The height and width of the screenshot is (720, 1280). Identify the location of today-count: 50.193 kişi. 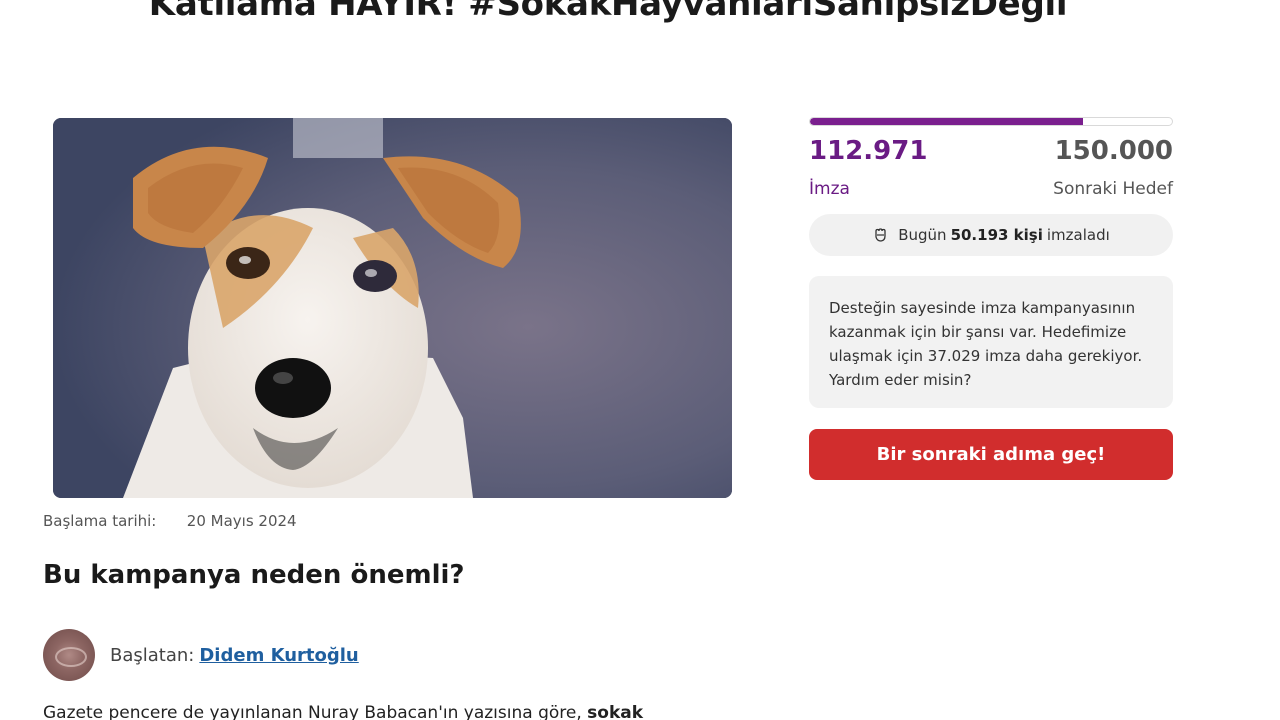
(996, 235).